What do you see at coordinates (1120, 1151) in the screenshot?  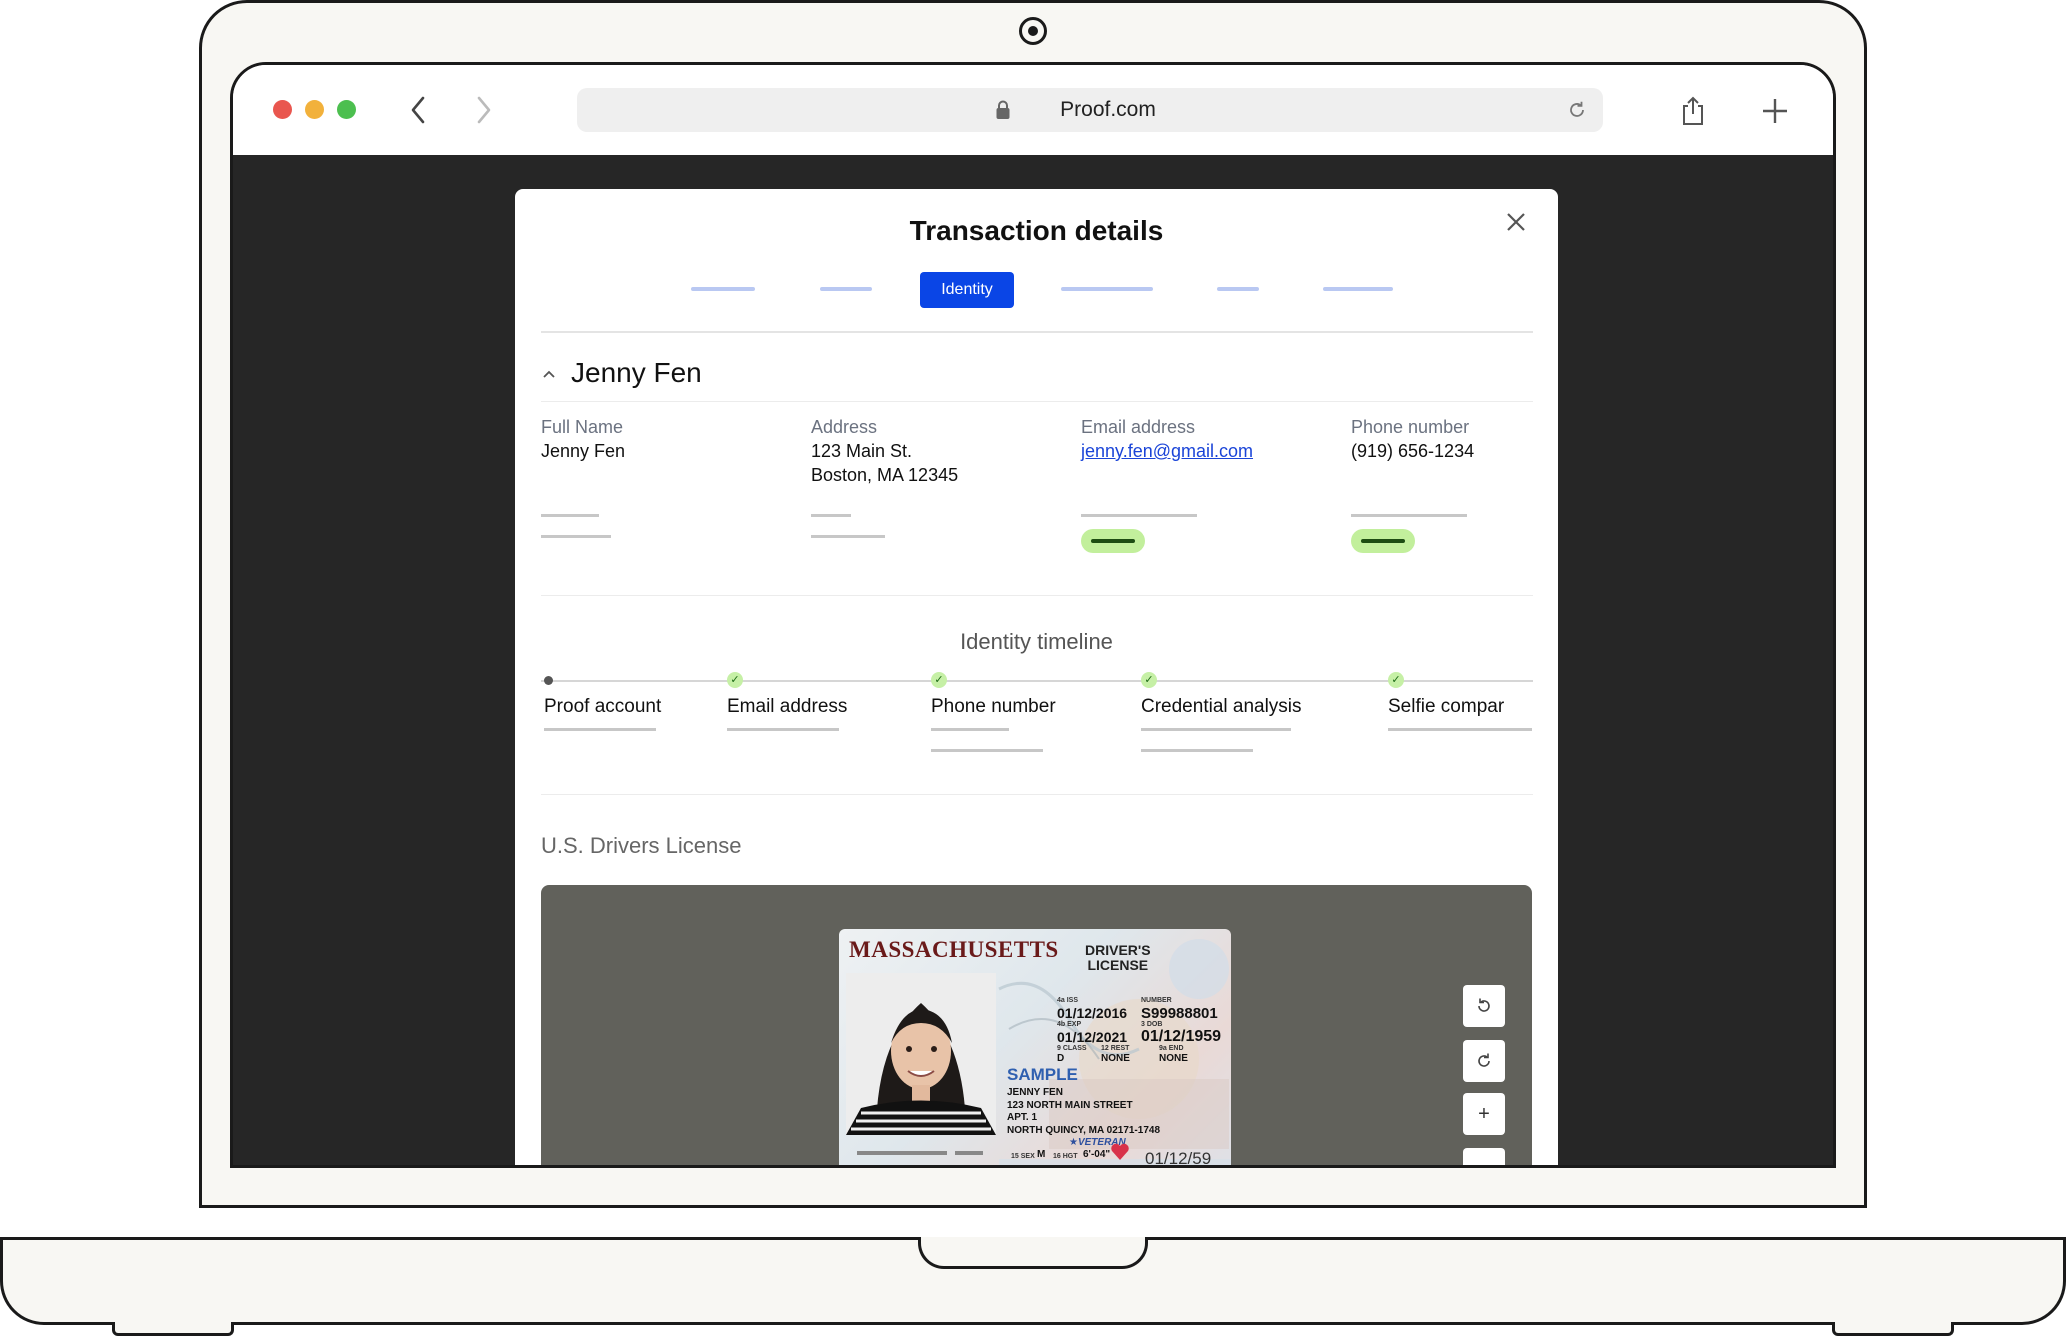 I see `heart-icon` at bounding box center [1120, 1151].